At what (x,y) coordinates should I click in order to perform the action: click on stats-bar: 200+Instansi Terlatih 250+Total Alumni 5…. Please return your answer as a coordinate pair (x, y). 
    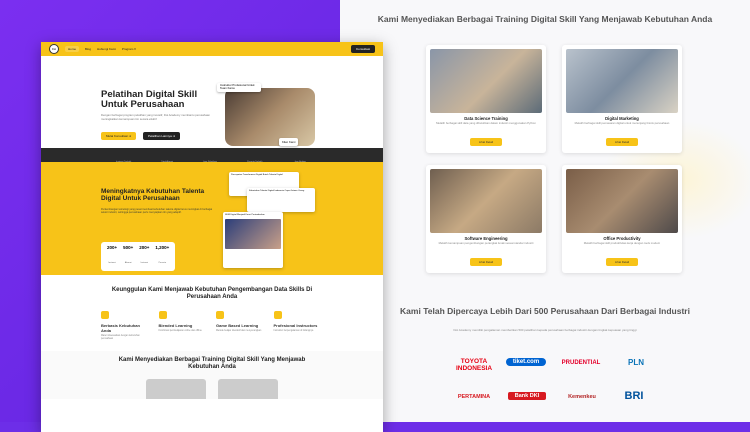
    Looking at the image, I should click on (212, 153).